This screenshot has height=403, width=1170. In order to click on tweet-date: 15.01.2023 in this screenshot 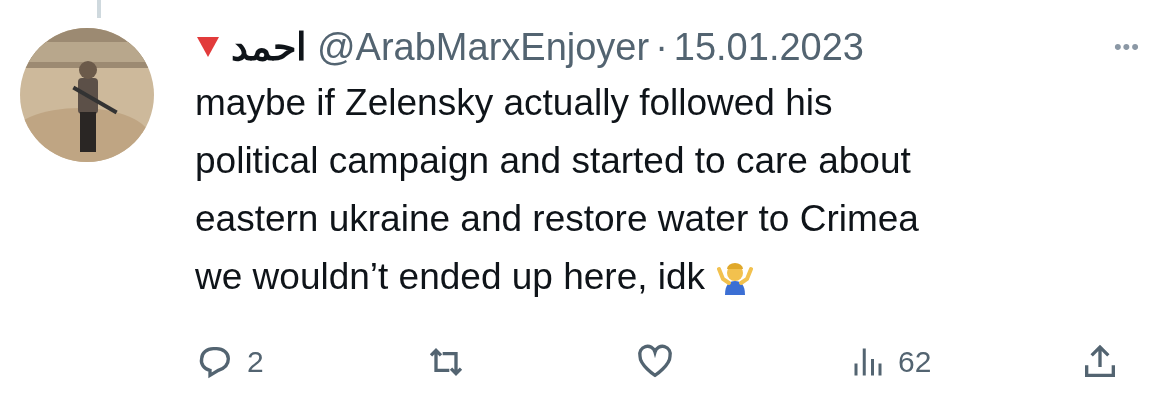, I will do `click(768, 47)`.